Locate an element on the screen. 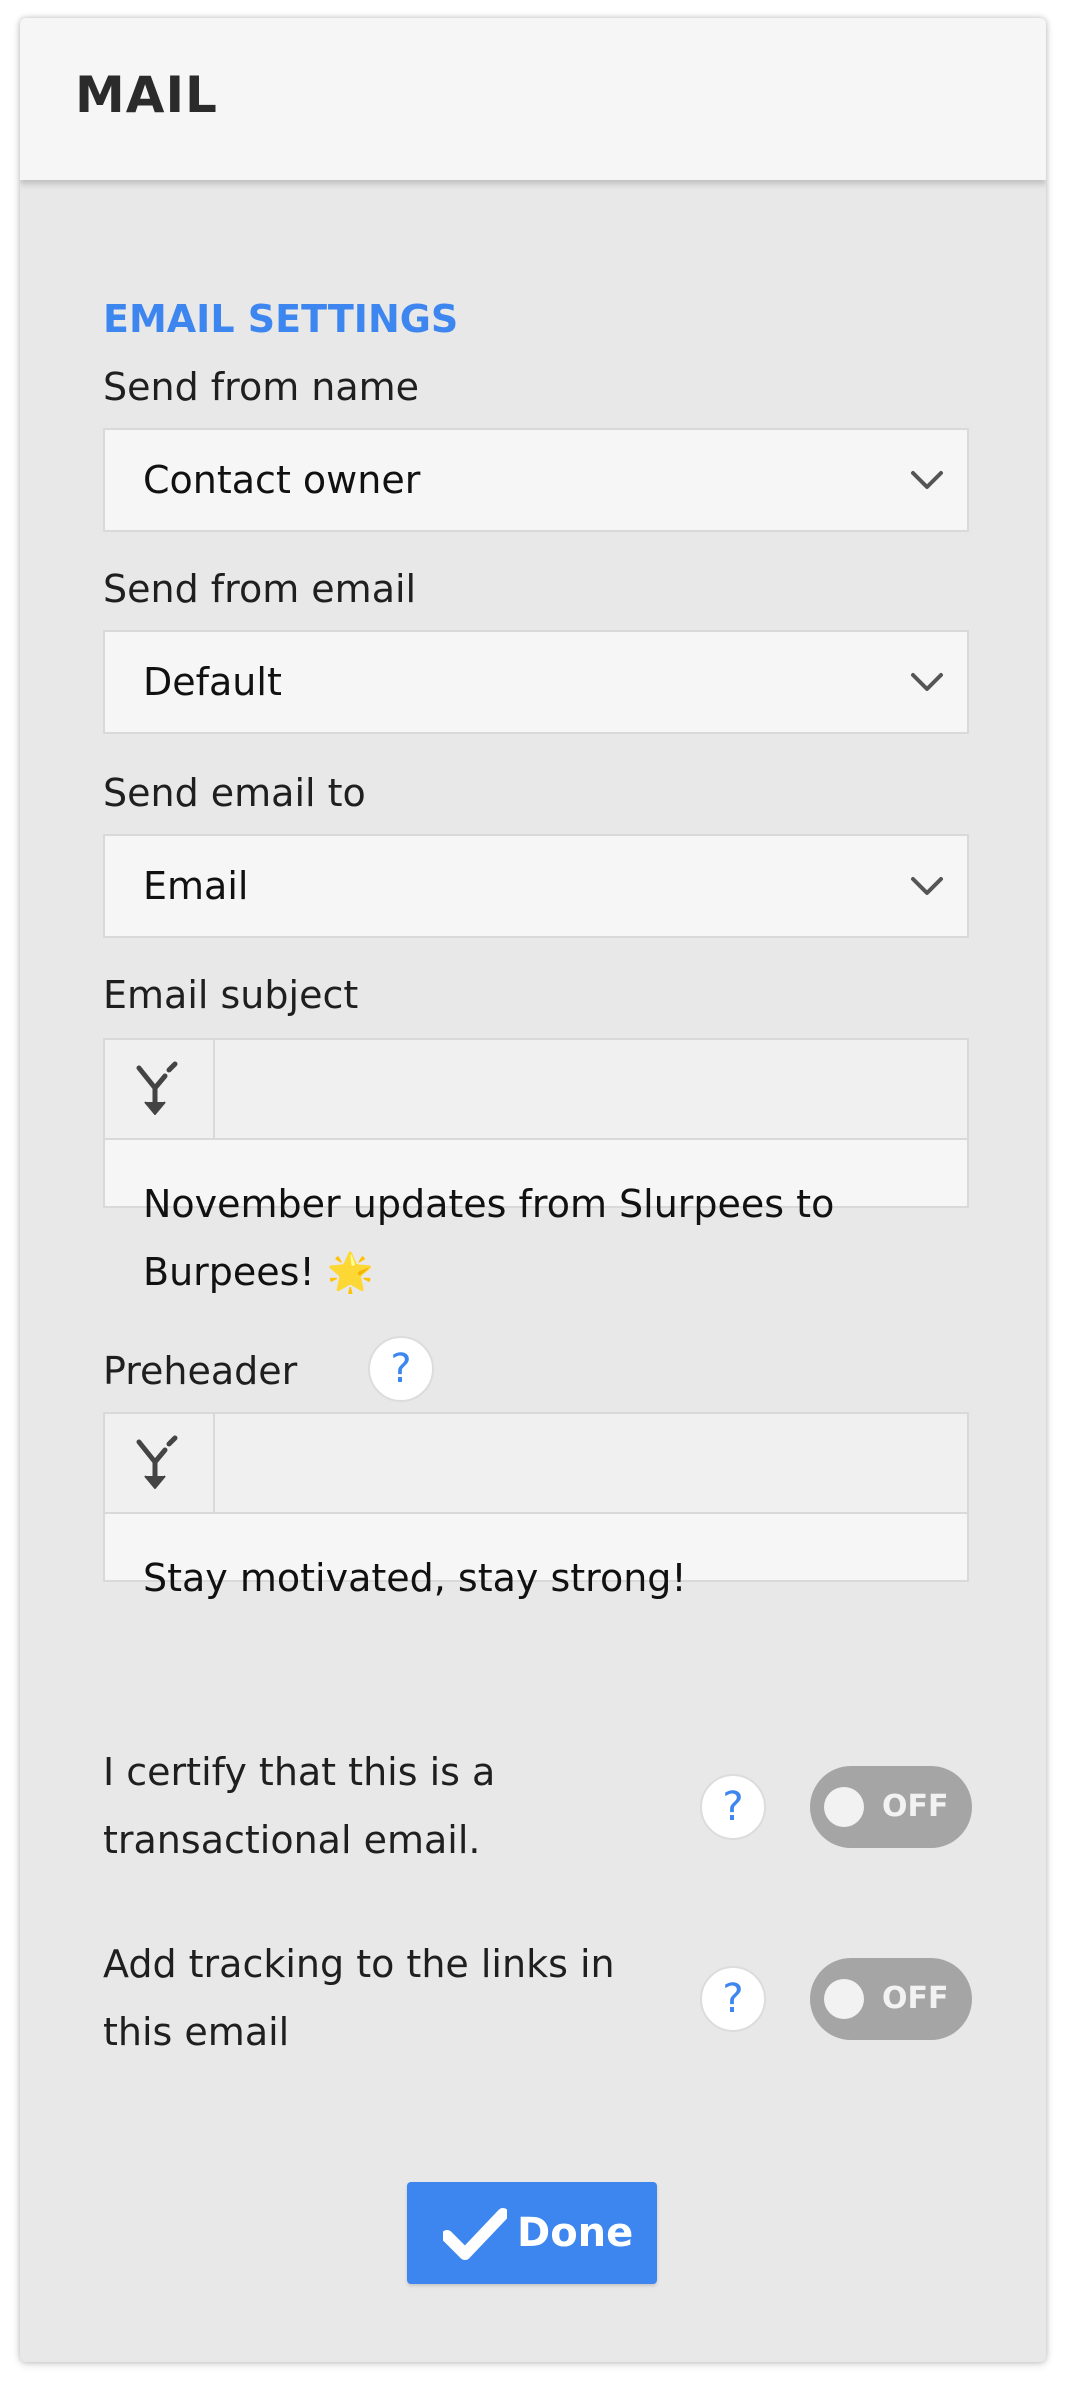  send-email-to-label: Send email to is located at coordinates (234, 793).